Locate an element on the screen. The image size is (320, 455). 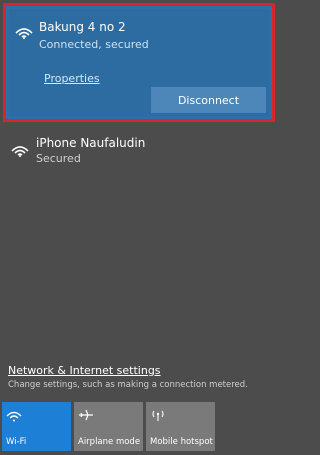
airplane-mode-tile: Airplane mode is located at coordinates (108, 426).